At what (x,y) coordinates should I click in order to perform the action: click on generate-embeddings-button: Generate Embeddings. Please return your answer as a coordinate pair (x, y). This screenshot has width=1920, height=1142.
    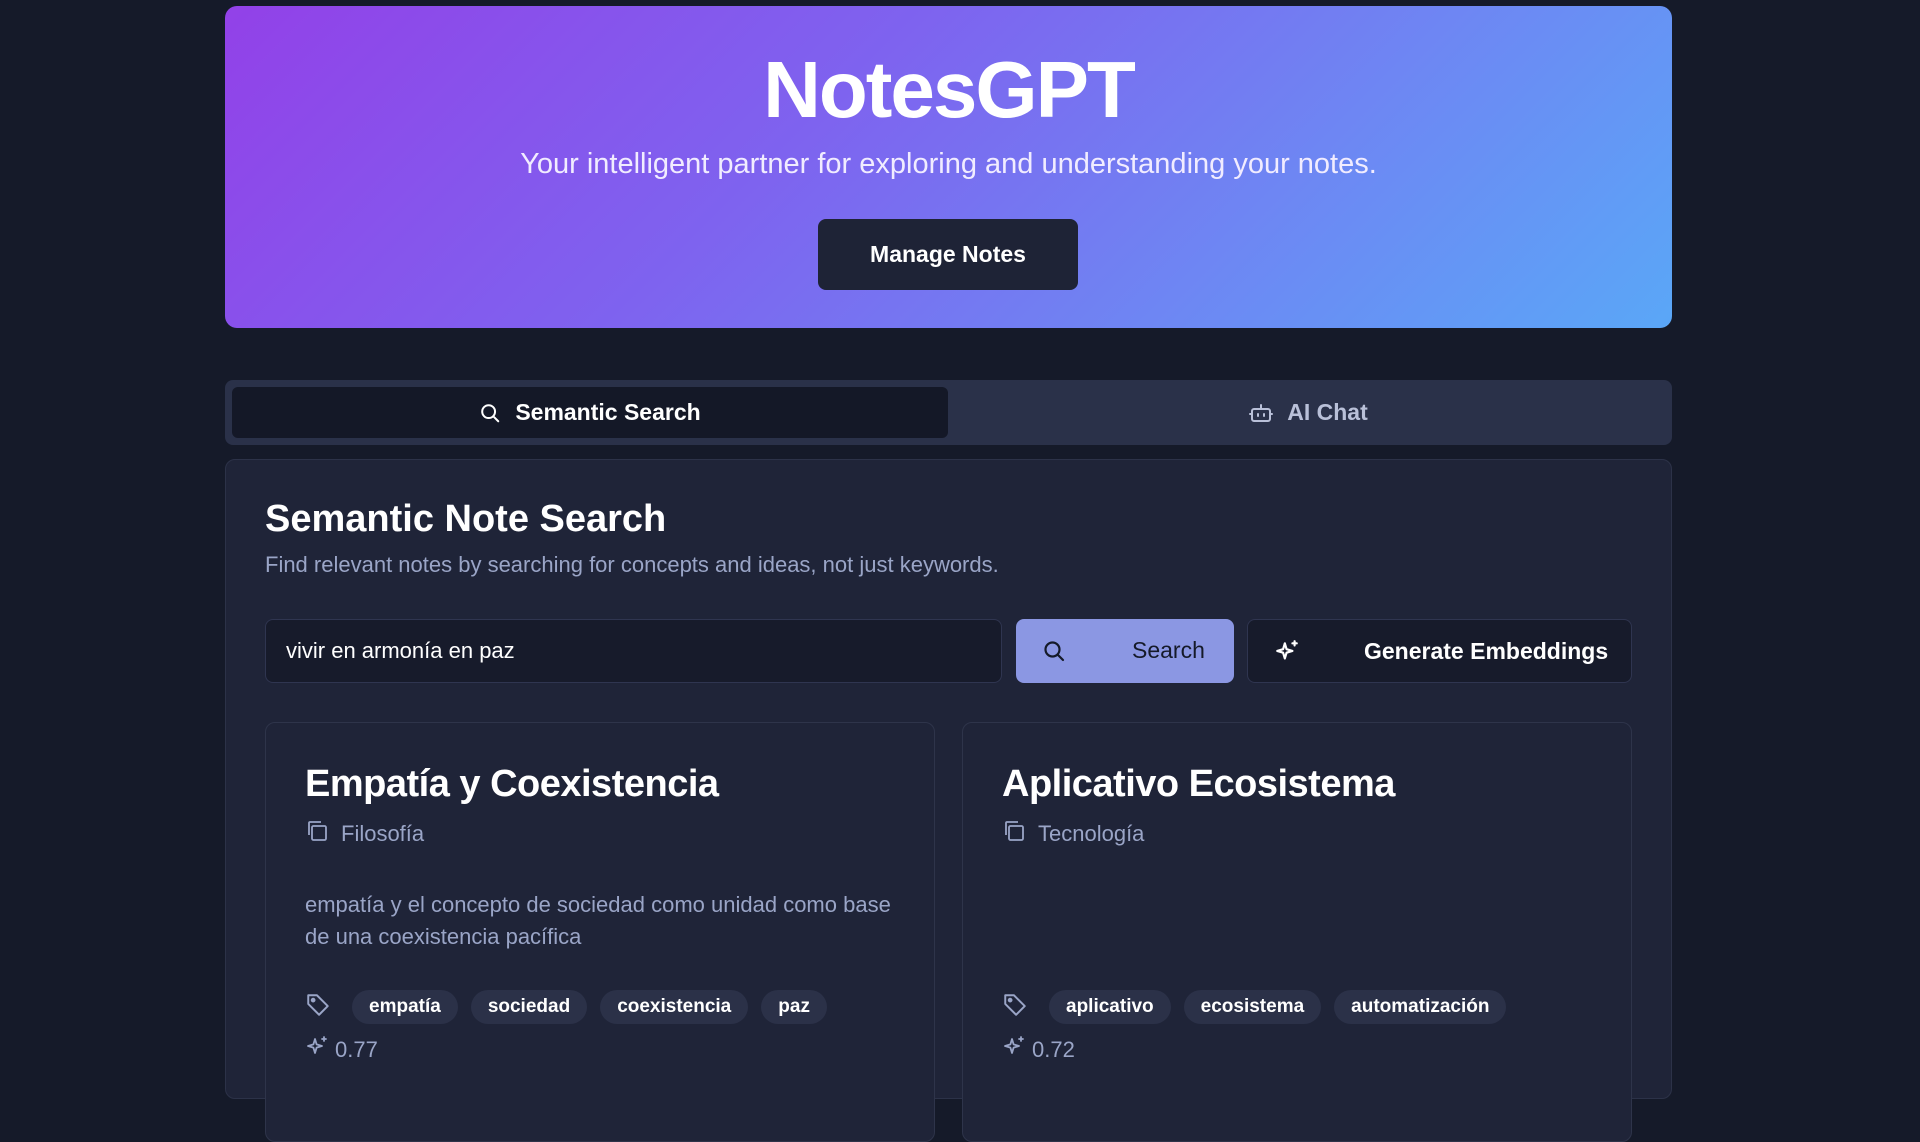
    Looking at the image, I should click on (1439, 651).